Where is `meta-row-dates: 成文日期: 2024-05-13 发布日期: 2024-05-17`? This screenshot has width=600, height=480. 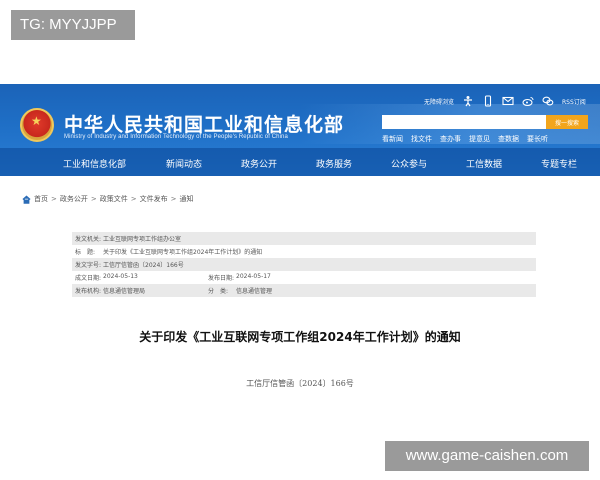 meta-row-dates: 成文日期: 2024-05-13 发布日期: 2024-05-17 is located at coordinates (304, 277).